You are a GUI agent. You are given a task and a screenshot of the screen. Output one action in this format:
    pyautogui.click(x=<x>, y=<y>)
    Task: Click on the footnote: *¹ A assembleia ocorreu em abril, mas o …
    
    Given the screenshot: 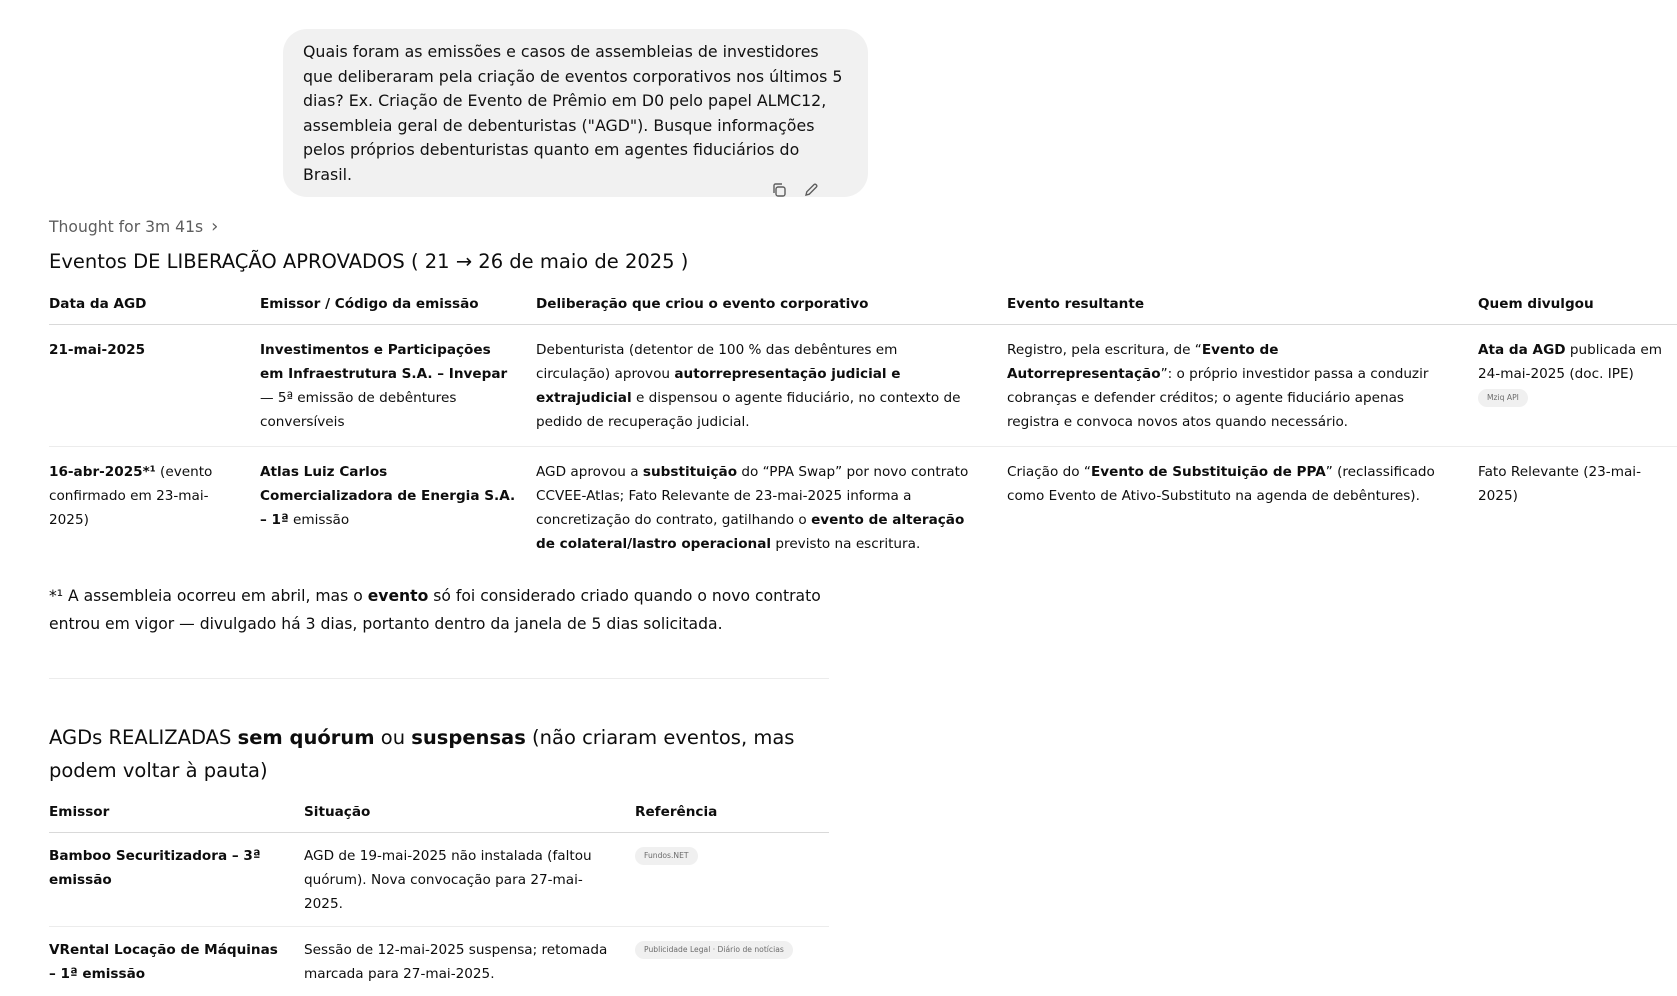 What is the action you would take?
    pyautogui.click(x=439, y=610)
    